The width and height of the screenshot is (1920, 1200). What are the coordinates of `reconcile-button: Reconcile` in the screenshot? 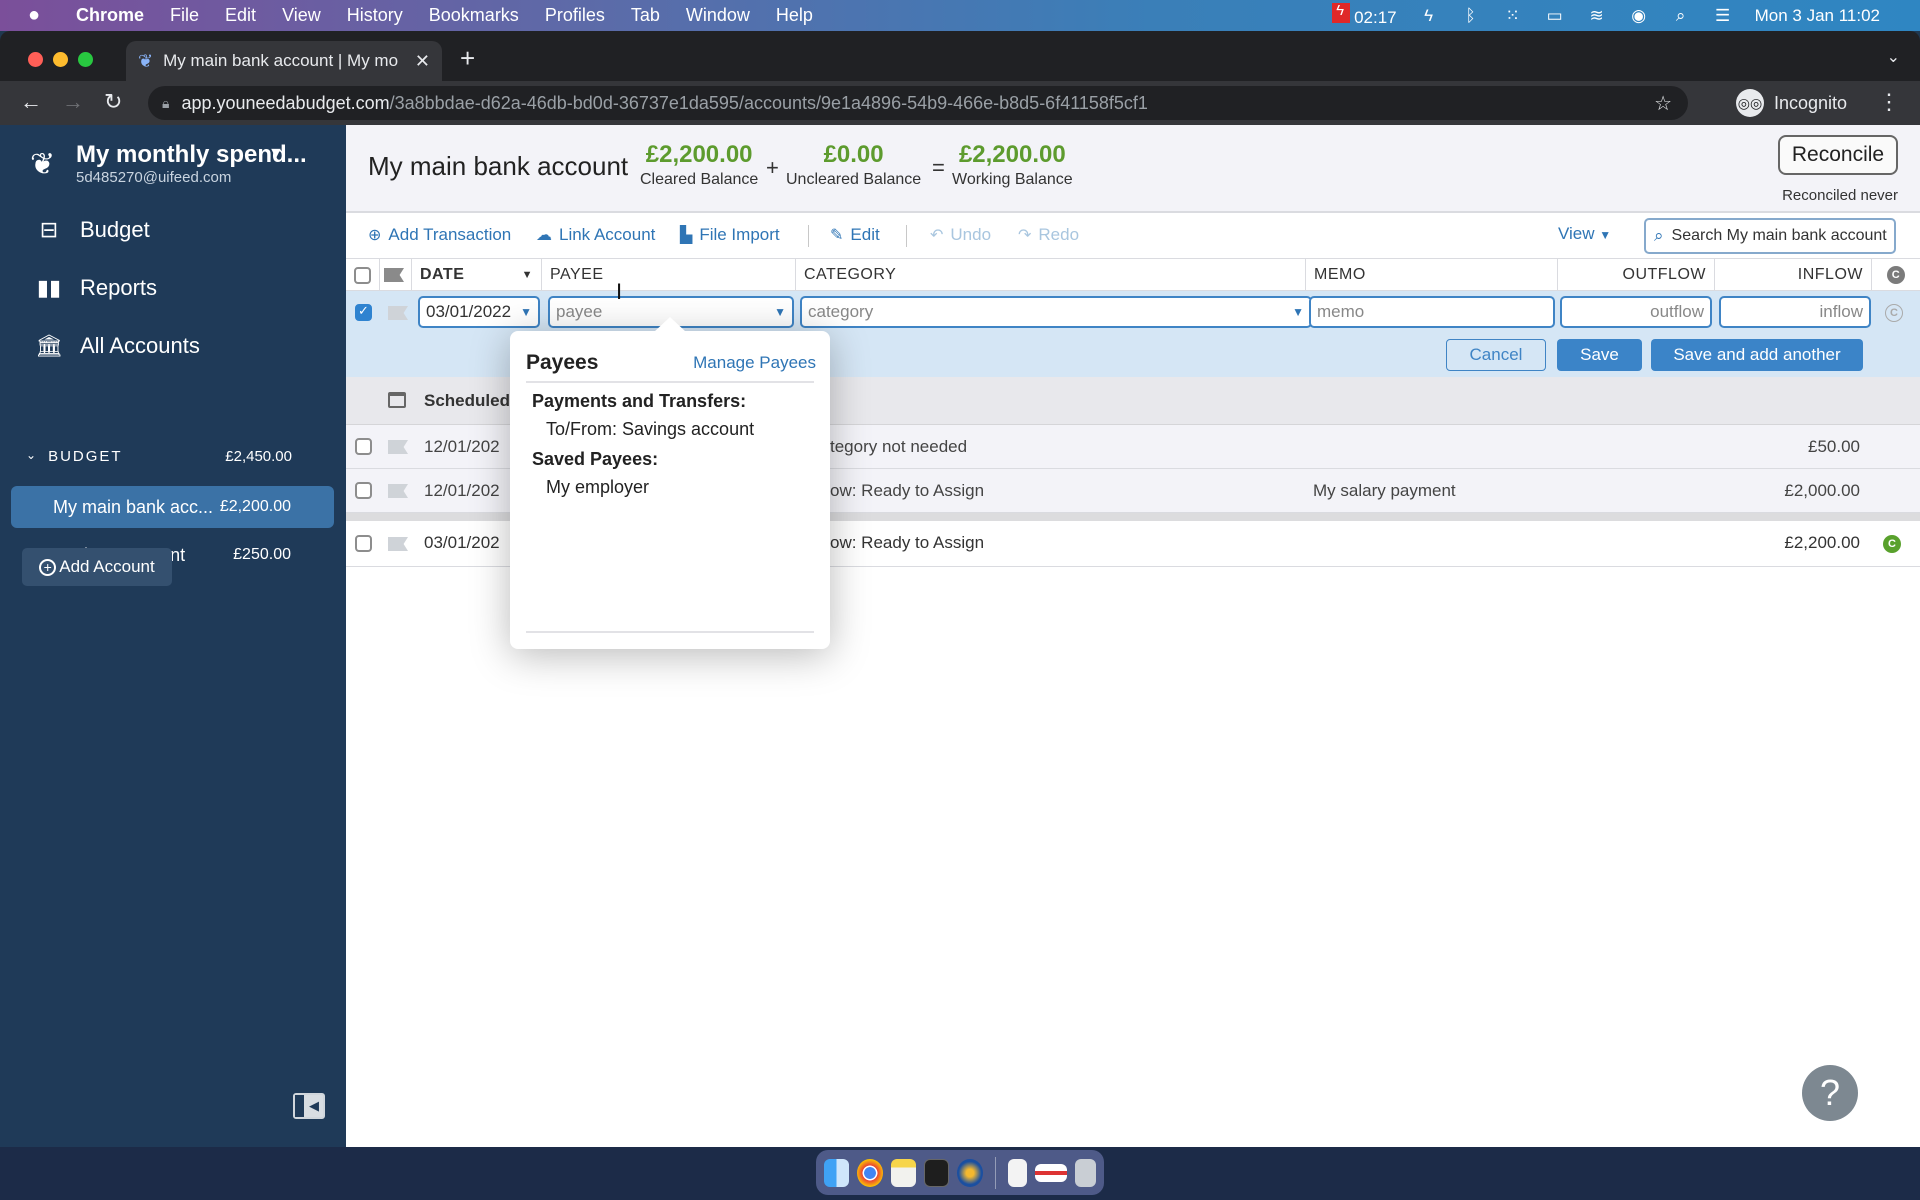 It's located at (1838, 155).